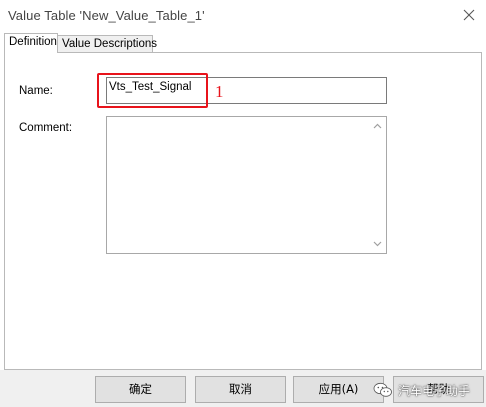 This screenshot has height=407, width=486. What do you see at coordinates (377, 126) in the screenshot?
I see `scroll-up-arrow-icon` at bounding box center [377, 126].